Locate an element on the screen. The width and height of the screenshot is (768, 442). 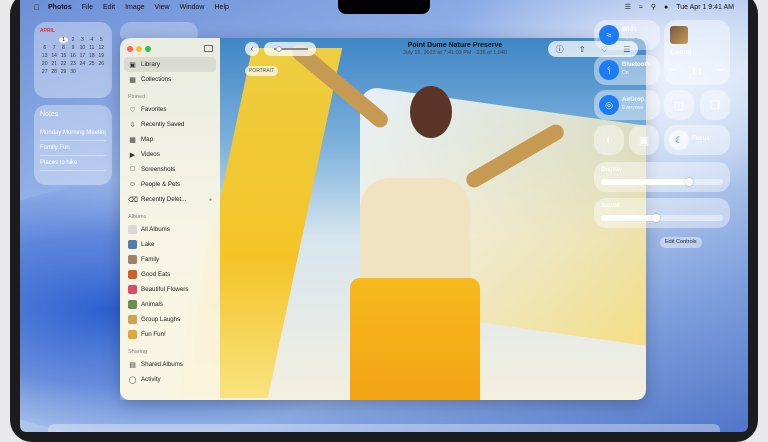
cc-stage-manager-tile: ◫ is located at coordinates (679, 105).